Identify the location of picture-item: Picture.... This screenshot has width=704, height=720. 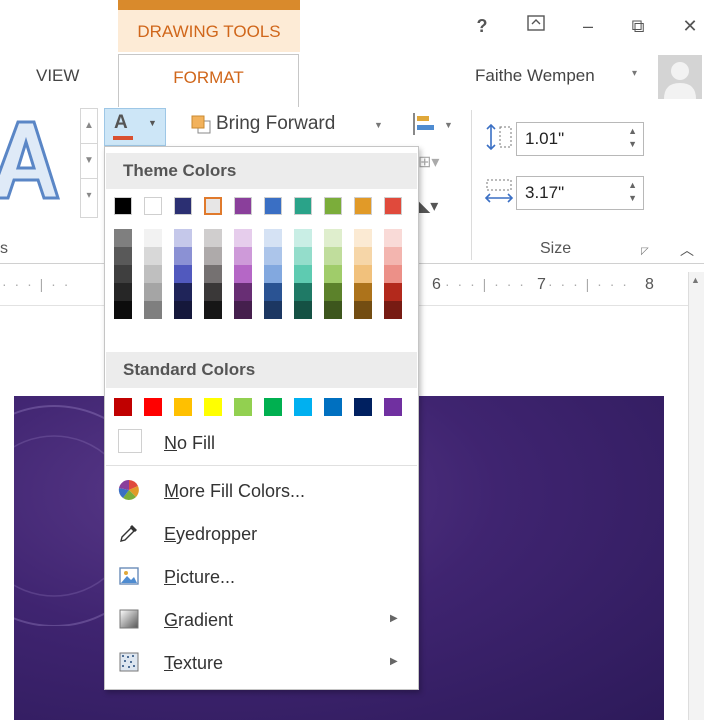
(261, 577).